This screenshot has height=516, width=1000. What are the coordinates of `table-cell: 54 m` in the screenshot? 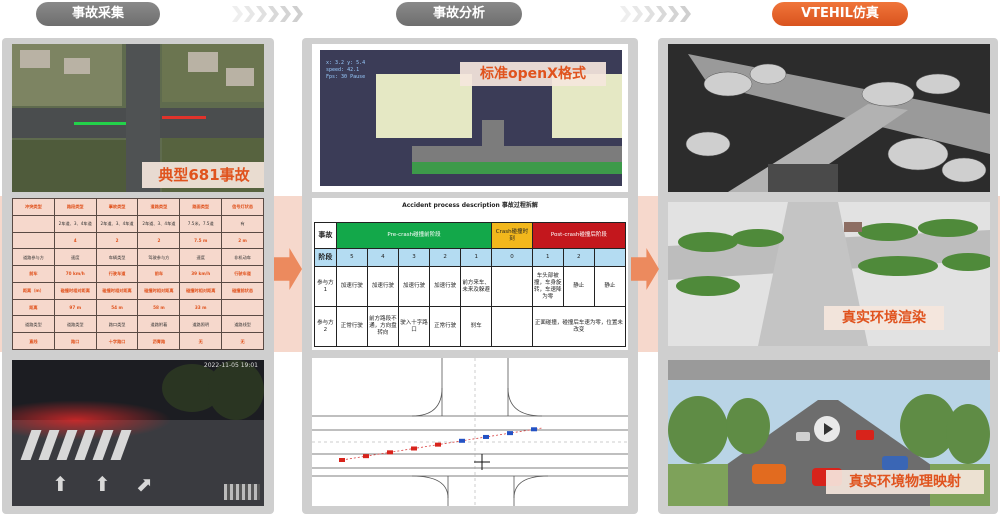 It's located at (117, 307).